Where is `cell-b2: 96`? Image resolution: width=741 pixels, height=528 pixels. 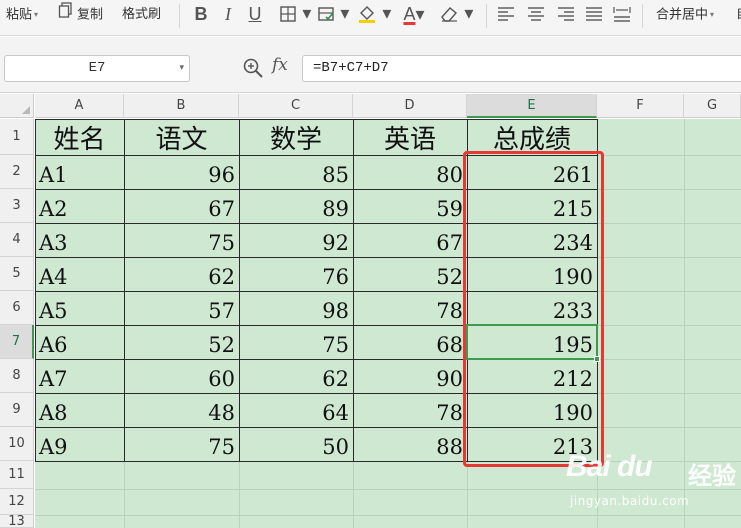
cell-b2: 96 is located at coordinates (181, 172).